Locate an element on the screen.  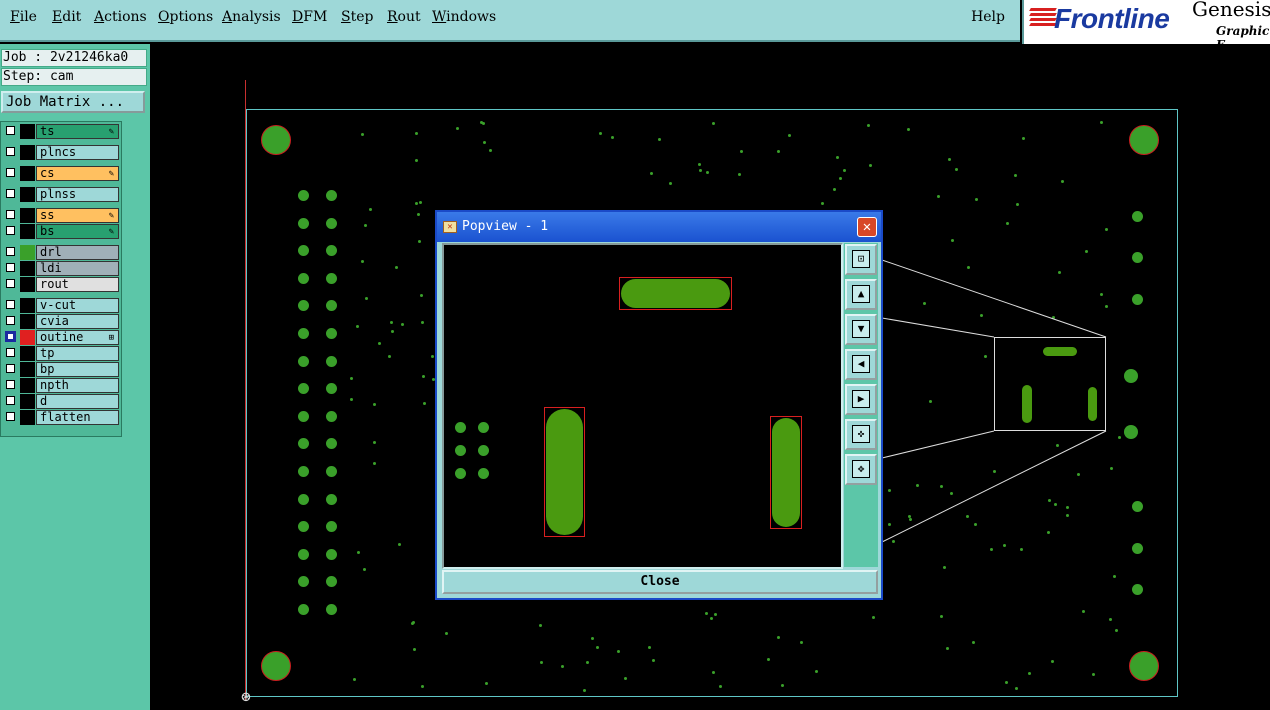
arrow-down-icon: ▼ is located at coordinates (861, 329).